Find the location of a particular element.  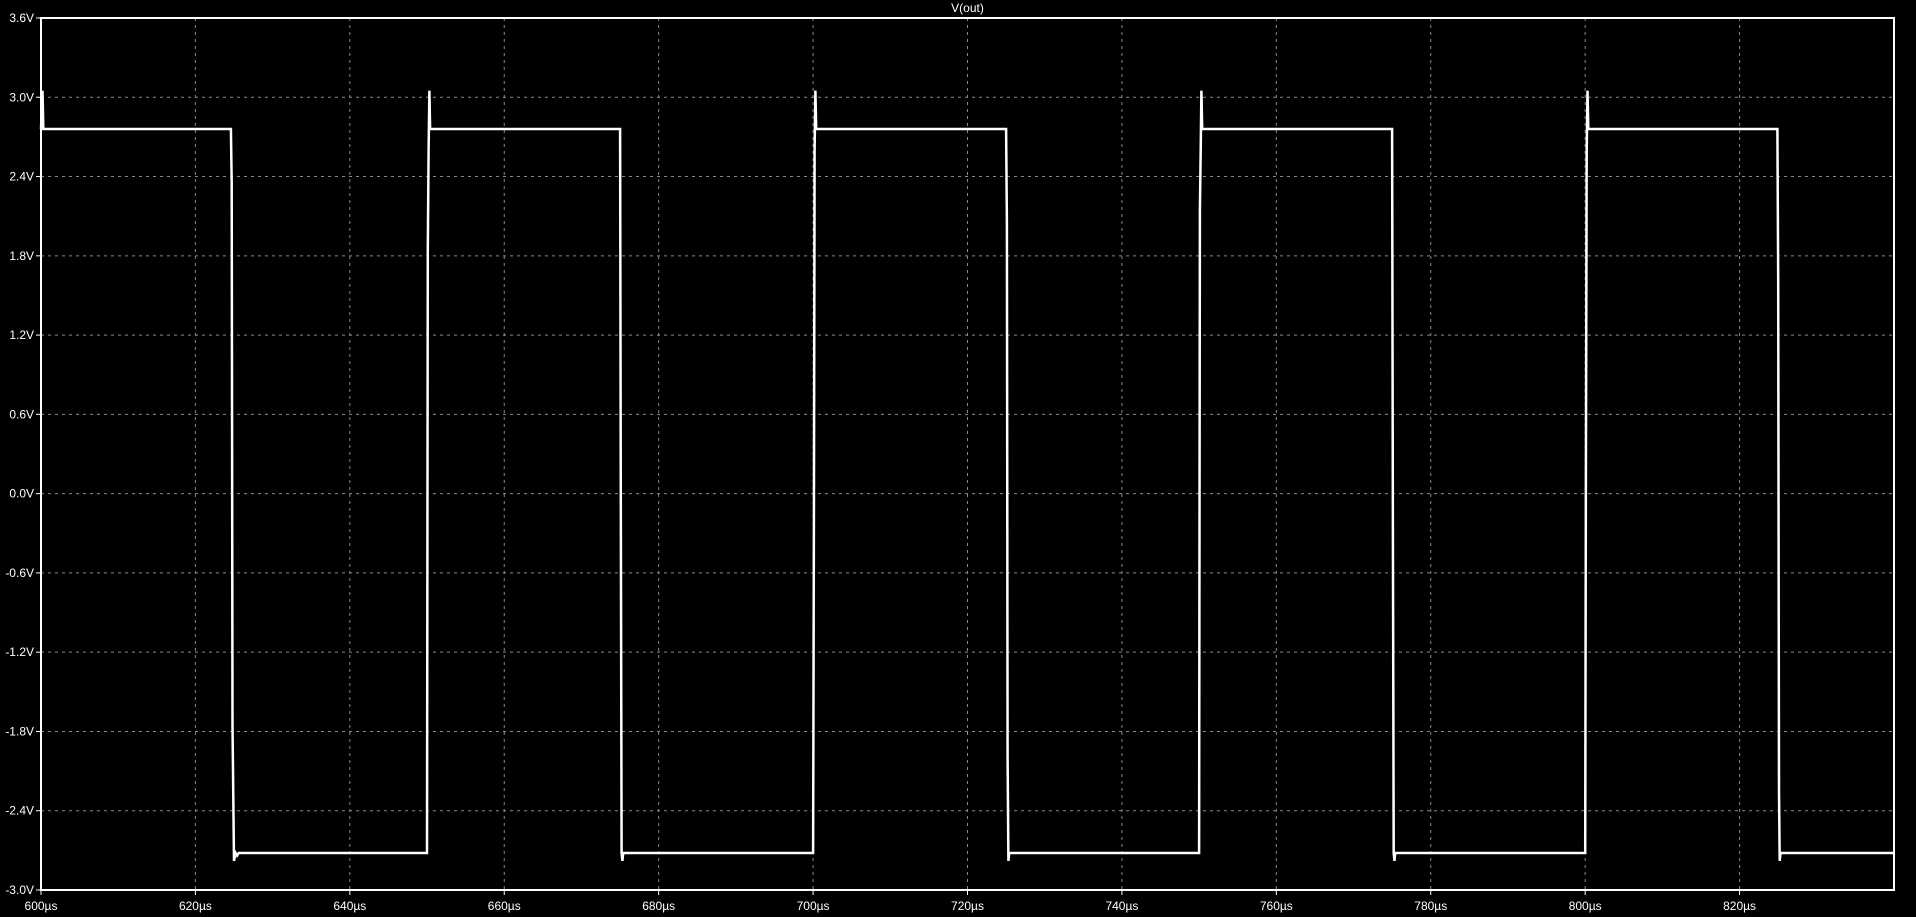

x-tick-label: 760µs is located at coordinates (1276, 906).